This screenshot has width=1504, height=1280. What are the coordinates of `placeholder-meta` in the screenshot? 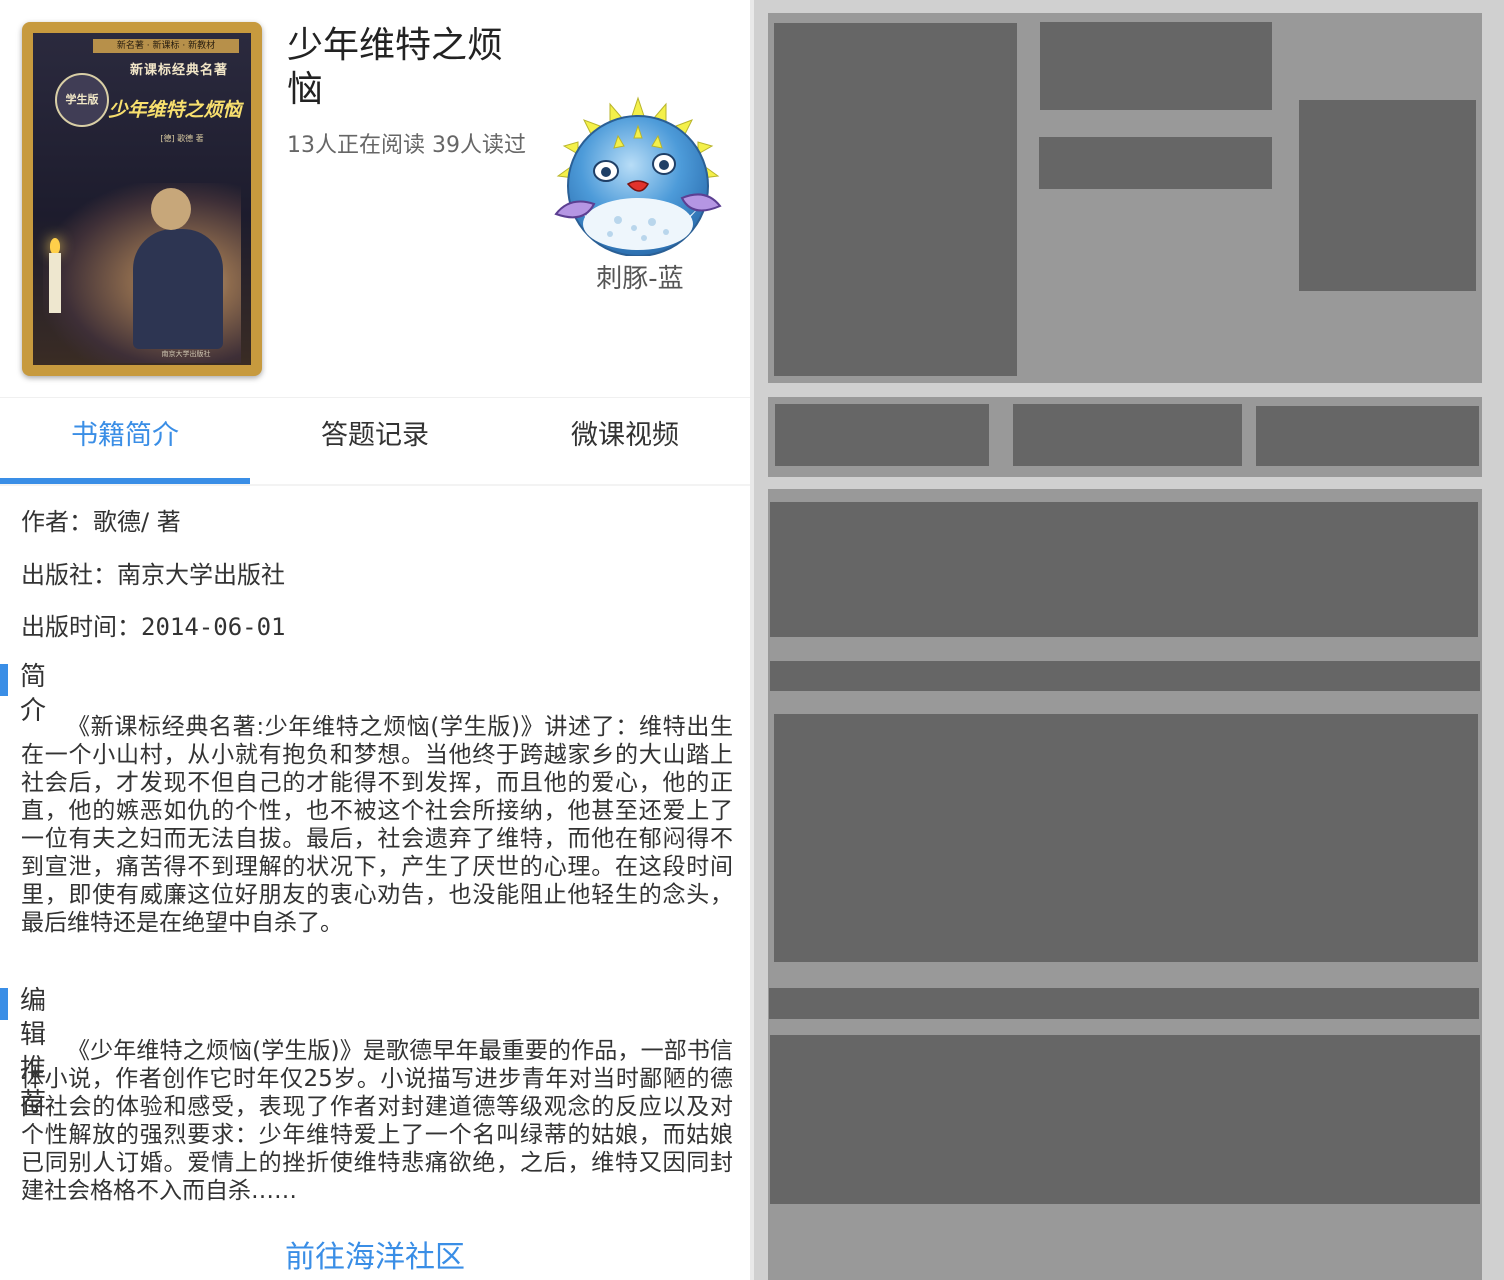 It's located at (1124, 569).